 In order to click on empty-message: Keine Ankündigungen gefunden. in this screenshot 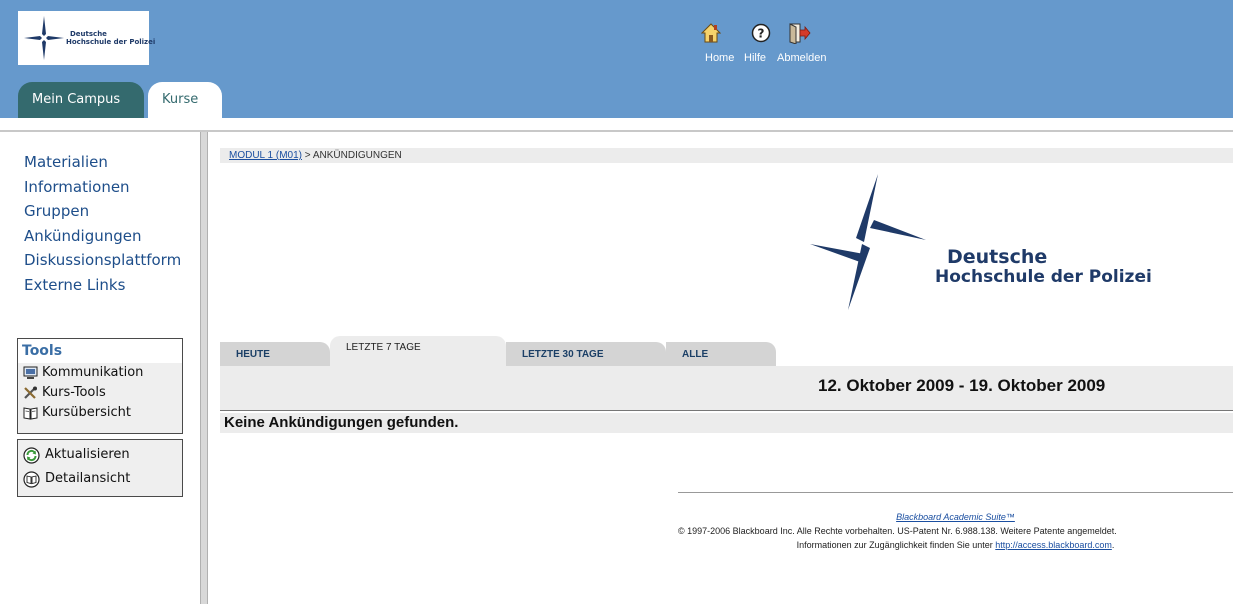, I will do `click(726, 423)`.